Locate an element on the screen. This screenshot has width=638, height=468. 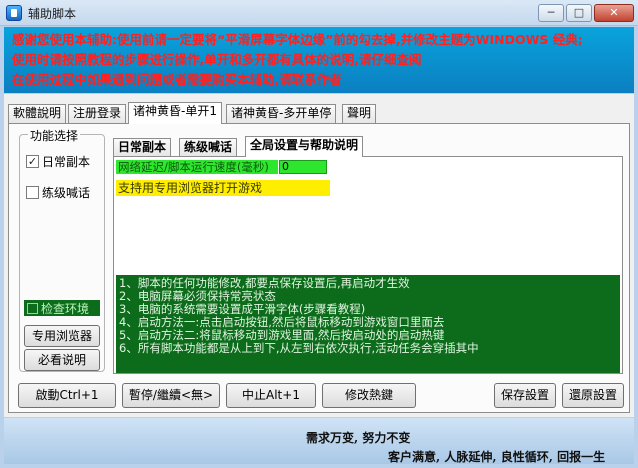
daily-copy-label: 日常副本 is located at coordinates (66, 162).